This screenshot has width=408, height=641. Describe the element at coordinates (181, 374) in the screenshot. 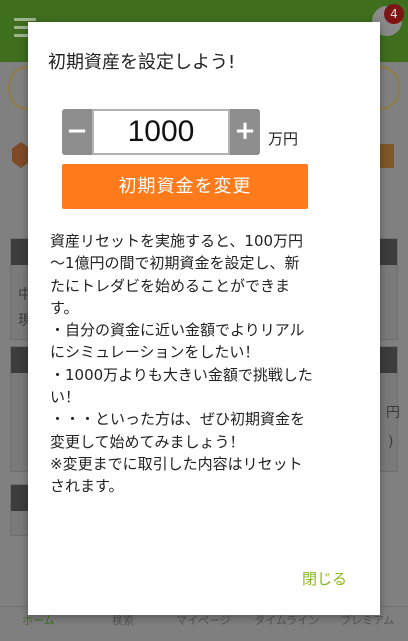

I see `description-line: ・1000万よりも大きい金額で挑戦した` at that location.